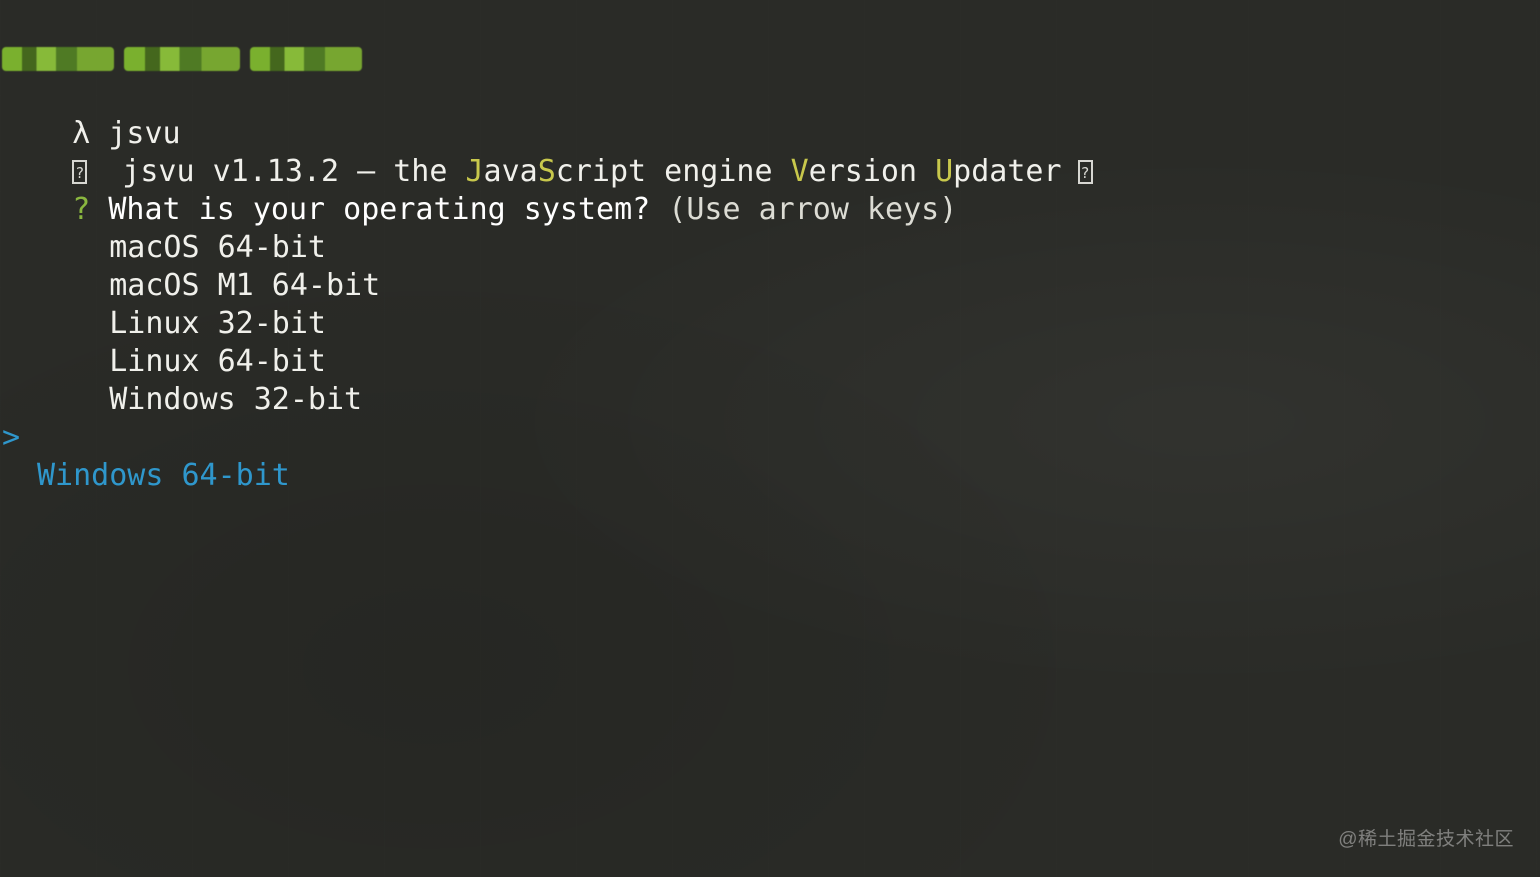 The height and width of the screenshot is (877, 1540). I want to click on question-hint: (Use arrow keys), so click(813, 209).